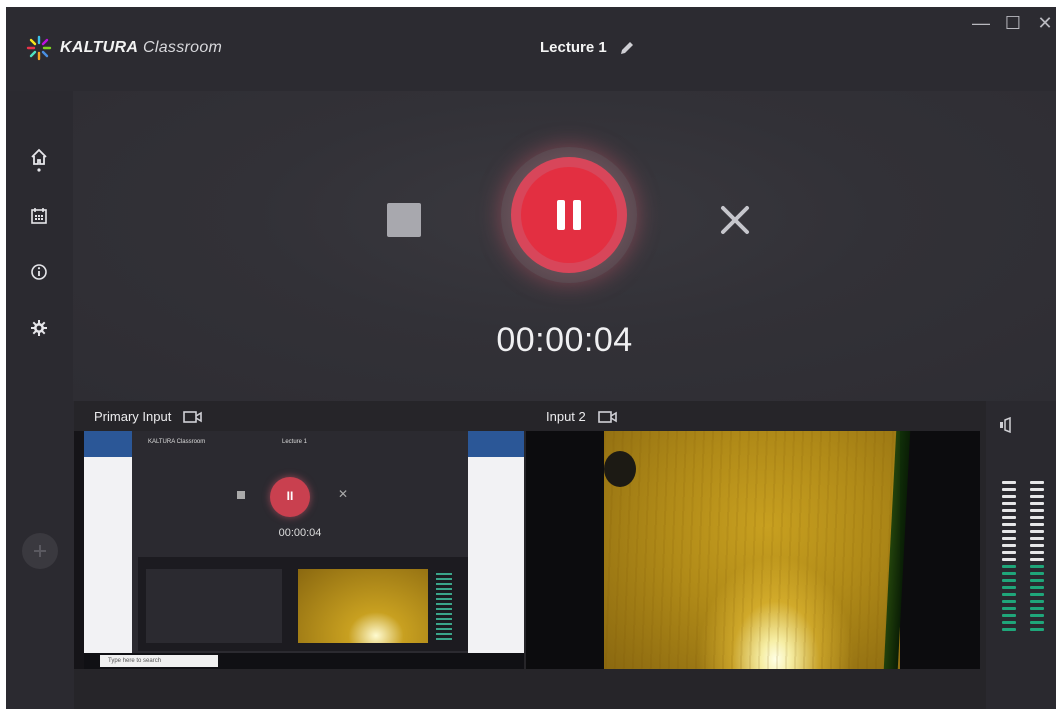  Describe the element at coordinates (295, 442) in the screenshot. I see `preview-lecture-title: Lecture 1` at that location.